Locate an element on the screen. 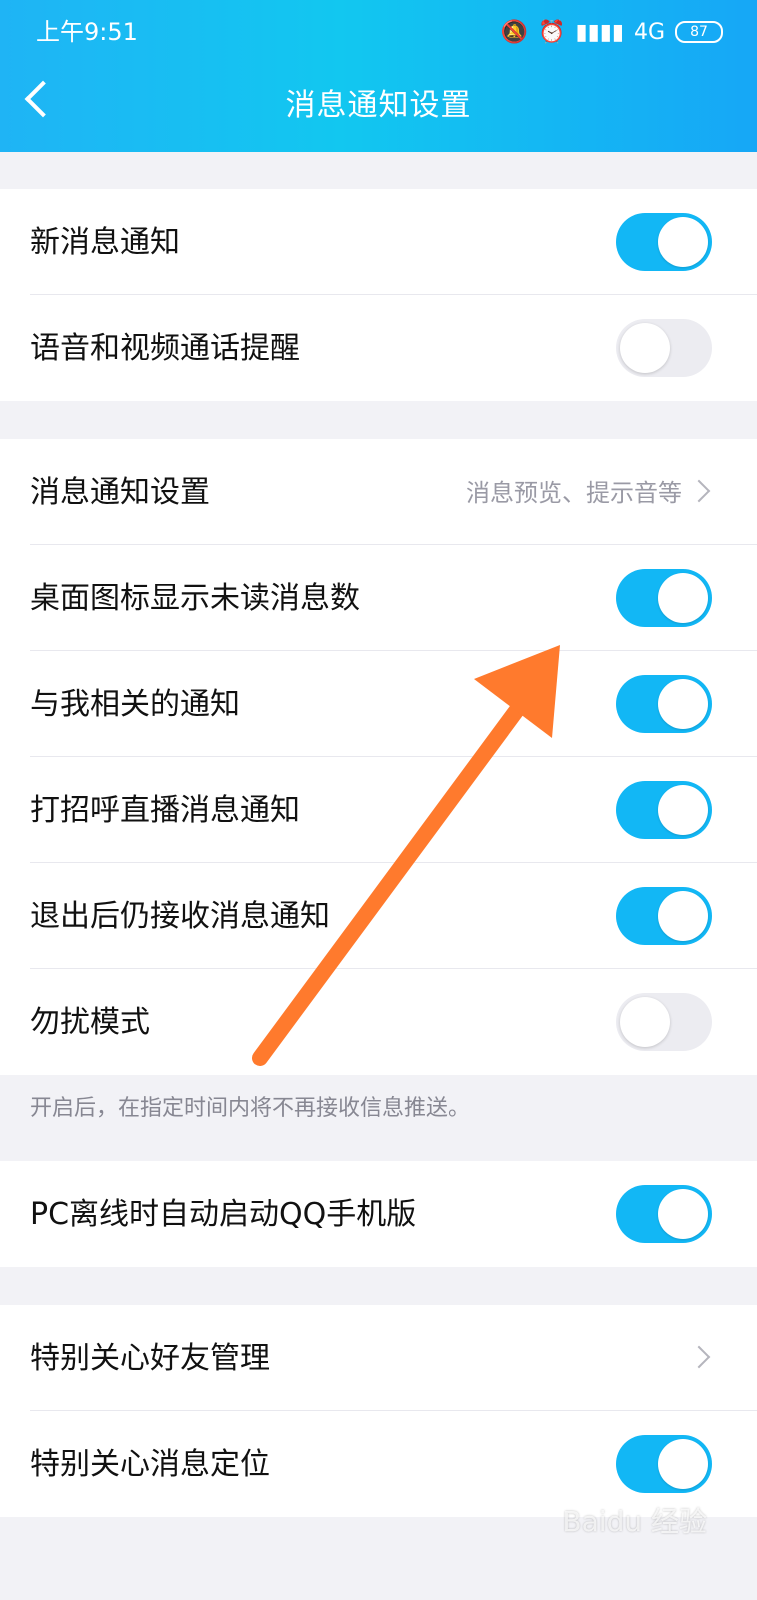 The height and width of the screenshot is (1600, 757). row-label: 消息通知设置 is located at coordinates (120, 492).